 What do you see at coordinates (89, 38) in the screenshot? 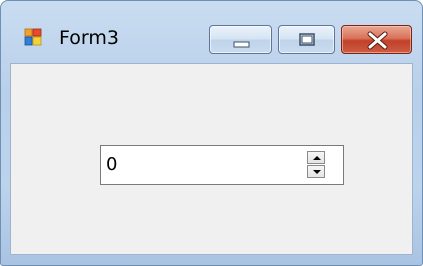
I see `window-title: Form3` at bounding box center [89, 38].